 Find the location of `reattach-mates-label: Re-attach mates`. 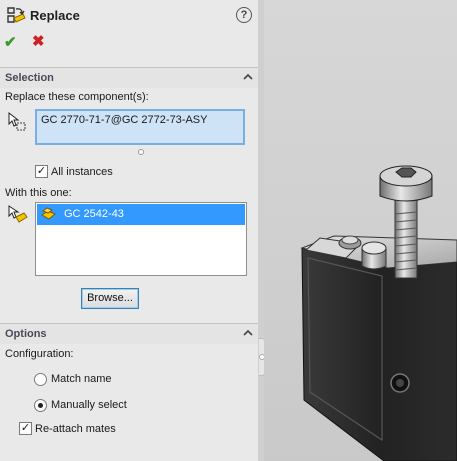

reattach-mates-label: Re-attach mates is located at coordinates (75, 429).